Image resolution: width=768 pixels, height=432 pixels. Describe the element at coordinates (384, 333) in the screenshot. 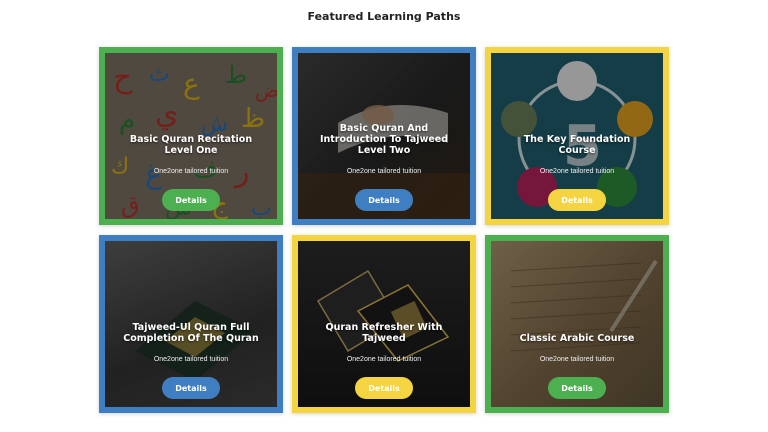

I see `card-title: Quran Refresher With Tajweed` at that location.